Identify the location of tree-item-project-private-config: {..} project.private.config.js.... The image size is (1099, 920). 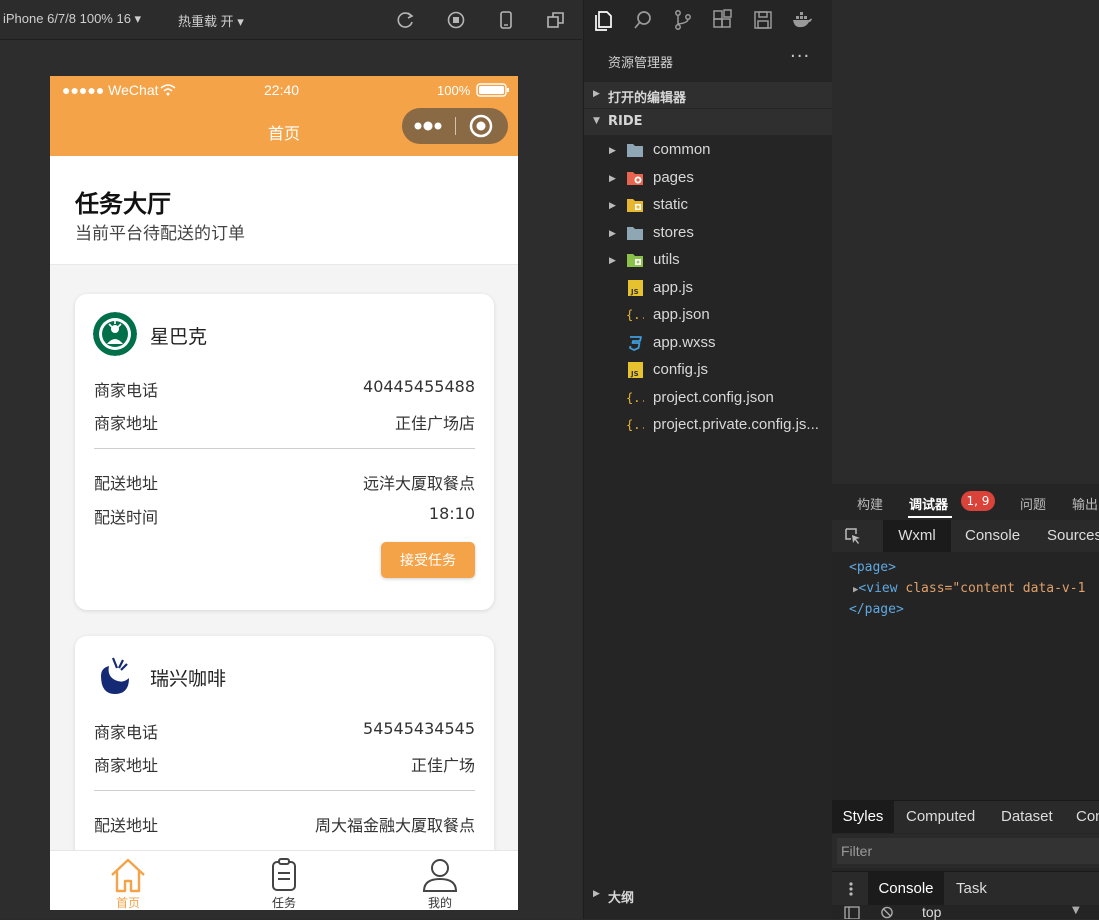
(708, 425).